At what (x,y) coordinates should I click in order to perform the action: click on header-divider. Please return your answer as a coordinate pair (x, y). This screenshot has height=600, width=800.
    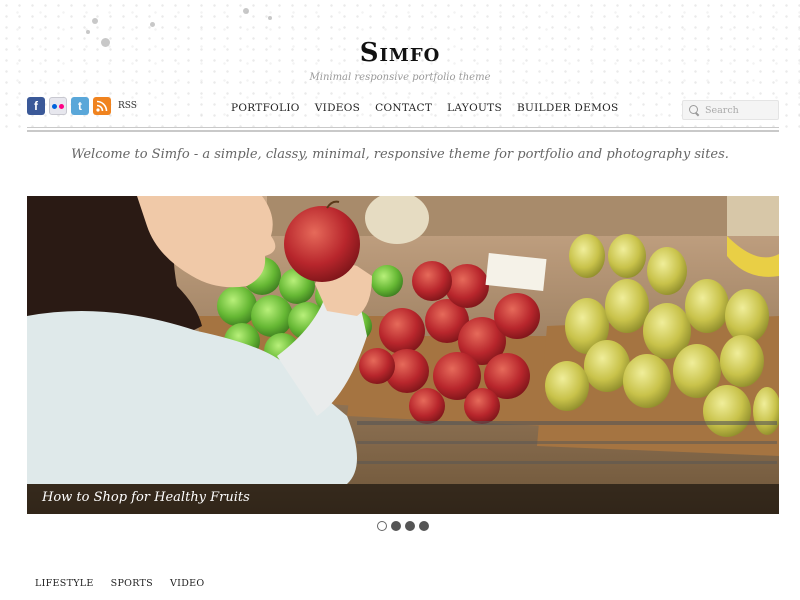
    Looking at the image, I should click on (403, 127).